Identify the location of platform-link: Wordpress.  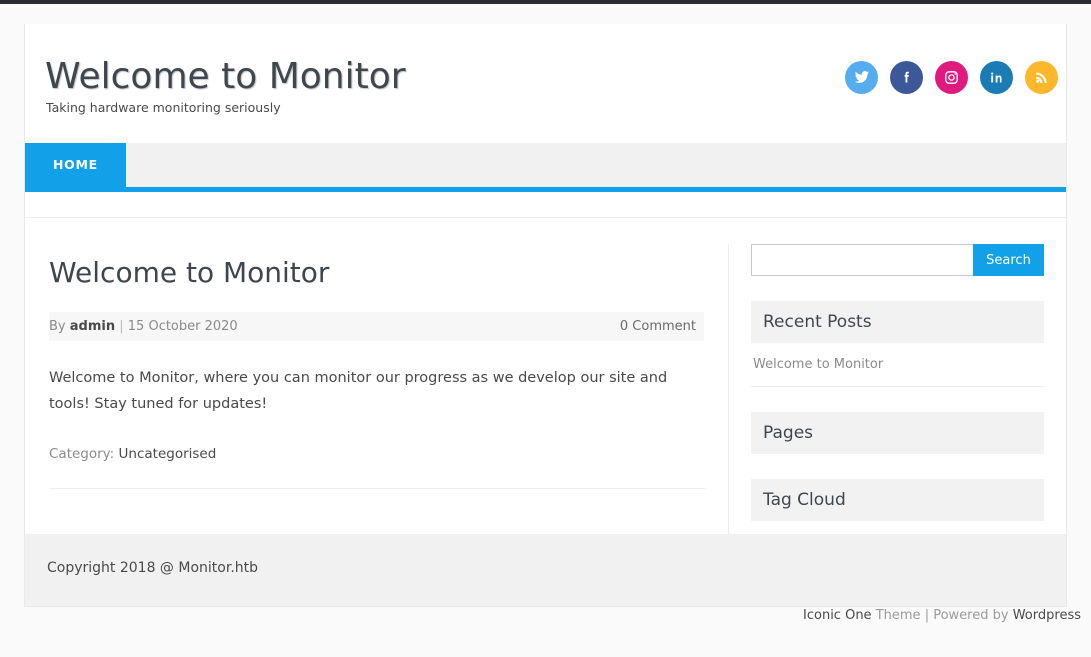
(1047, 615).